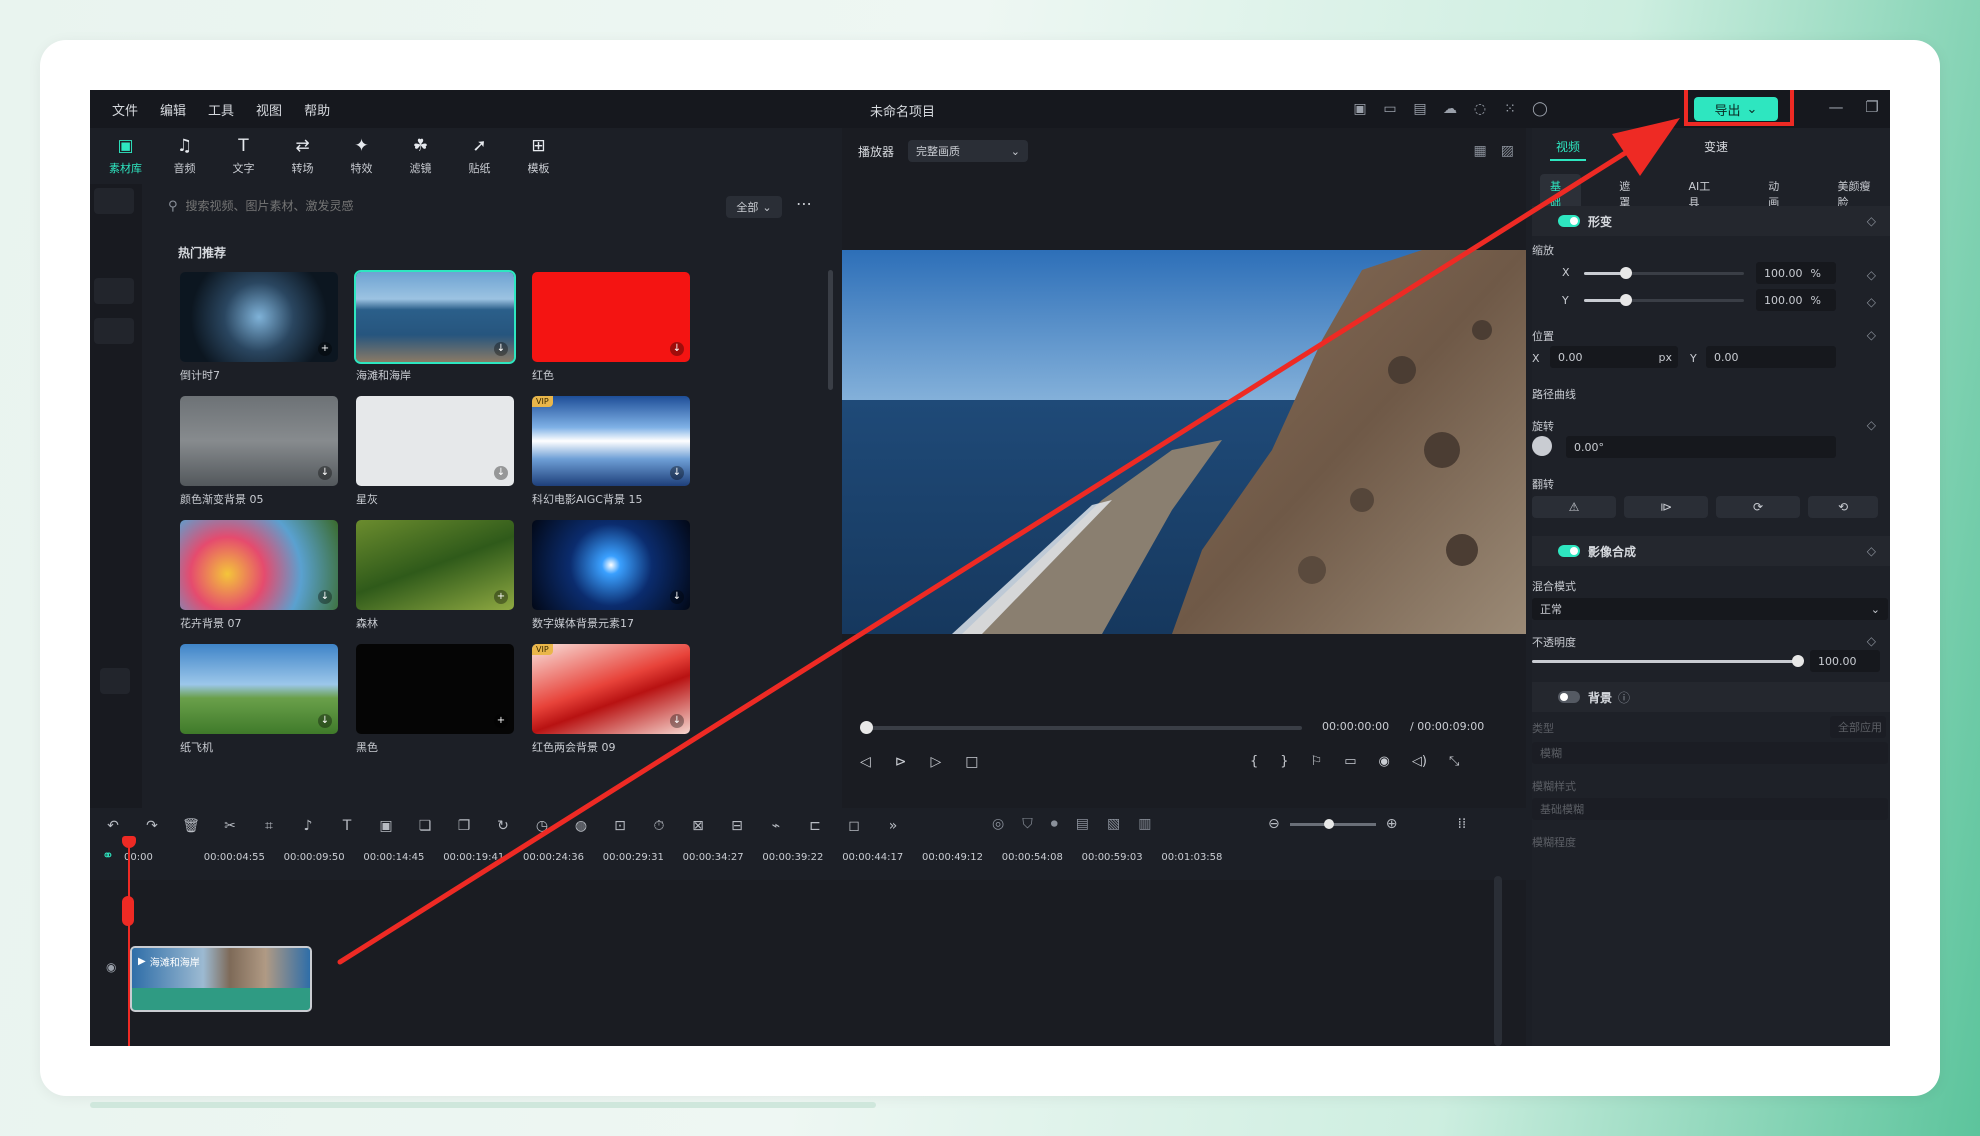  Describe the element at coordinates (386, 826) in the screenshot. I see `tool-icon: ▣` at that location.